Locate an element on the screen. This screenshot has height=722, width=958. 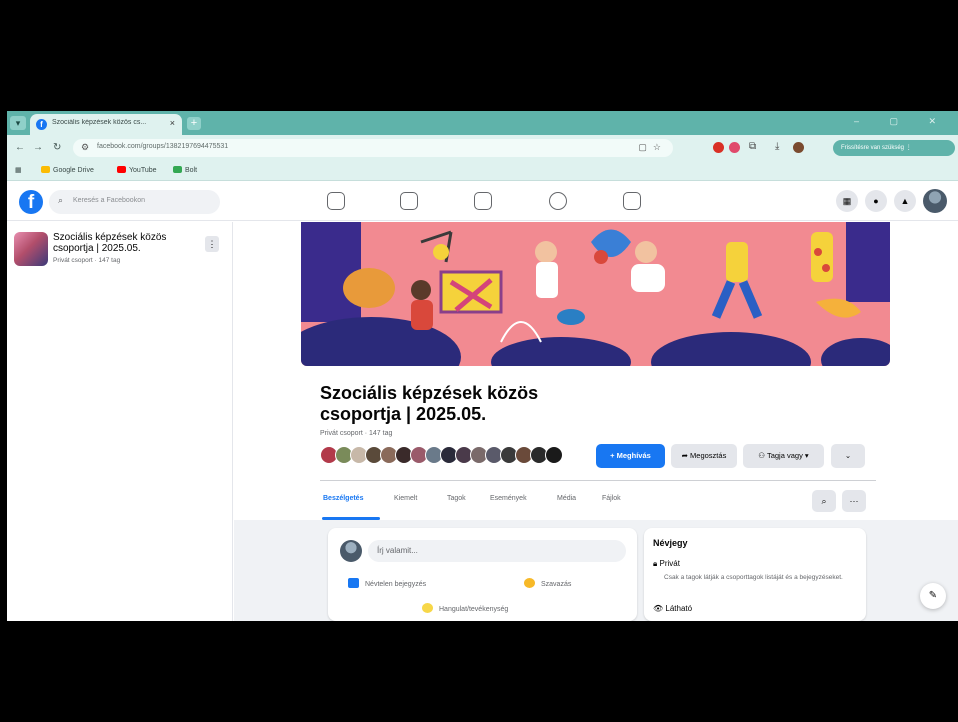
header-divider is located at coordinates (598, 480).